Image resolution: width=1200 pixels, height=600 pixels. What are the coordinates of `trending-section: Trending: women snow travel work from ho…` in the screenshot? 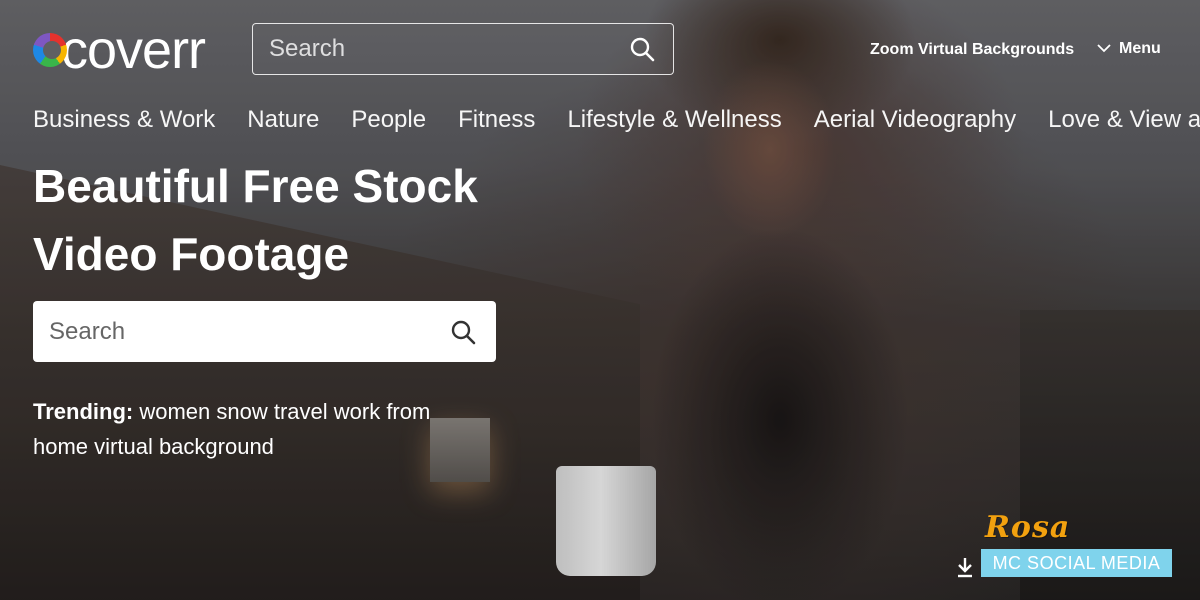 It's located at (253, 429).